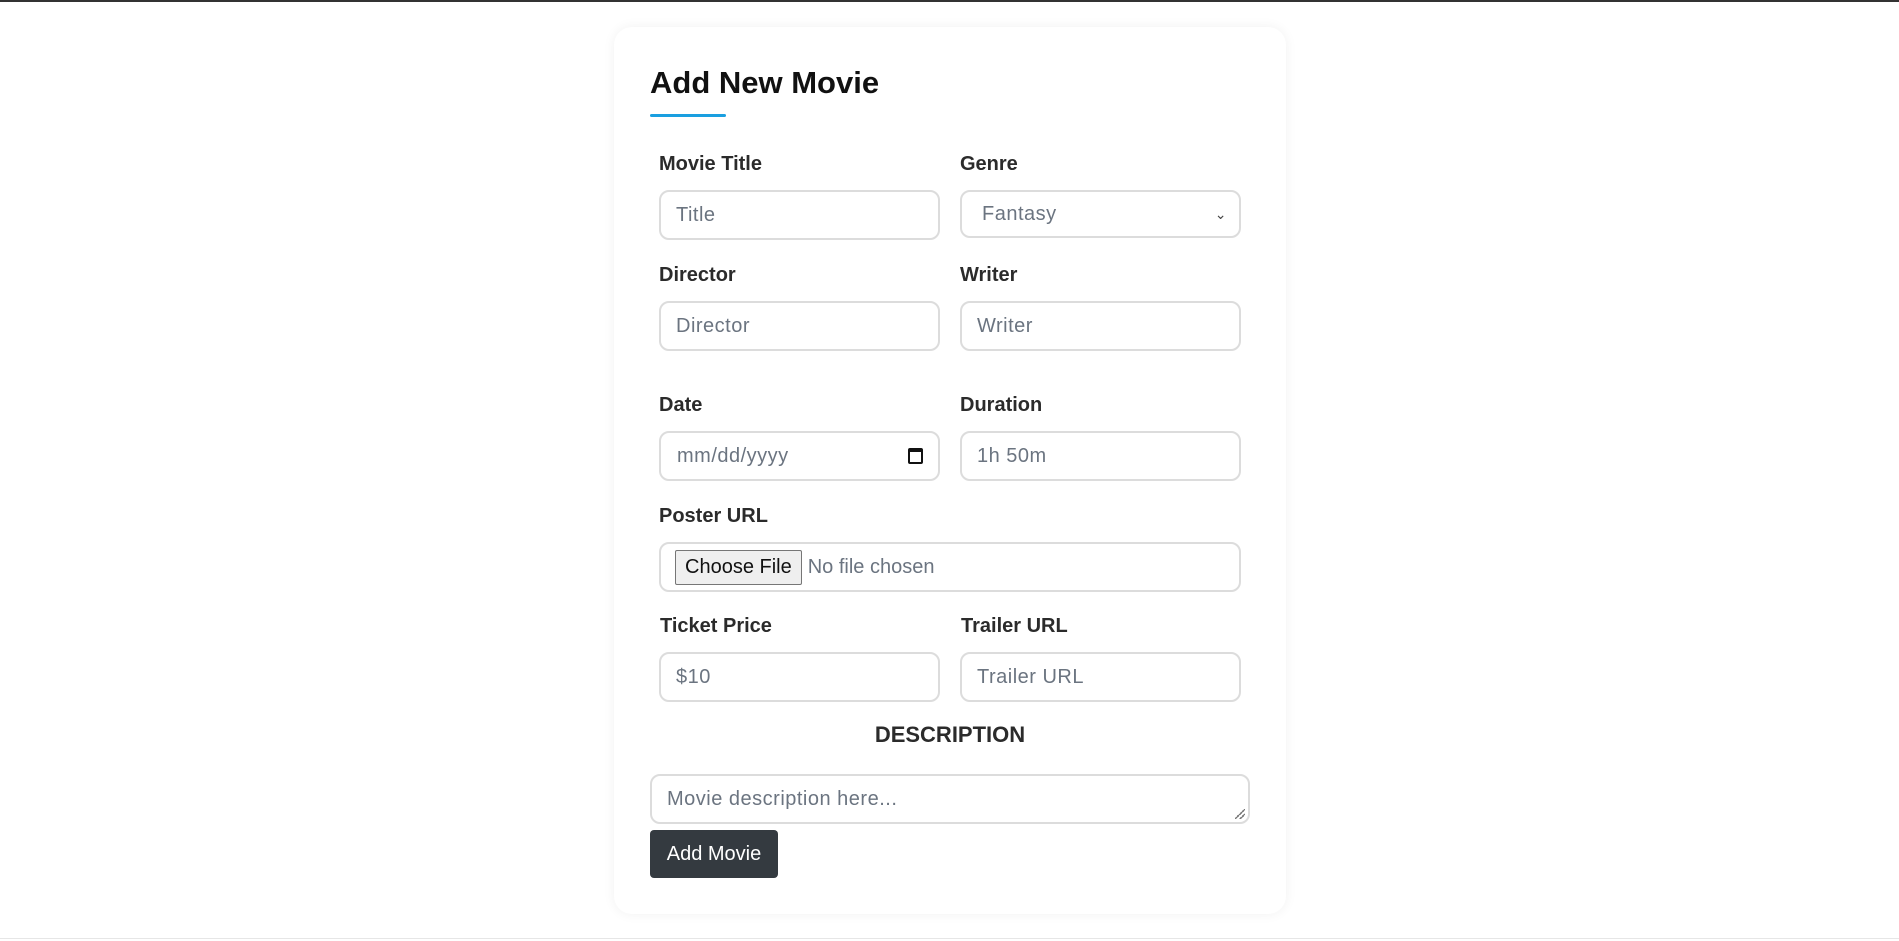  Describe the element at coordinates (1100, 214) in the screenshot. I see `genre-select: Fantasy ⌄` at that location.